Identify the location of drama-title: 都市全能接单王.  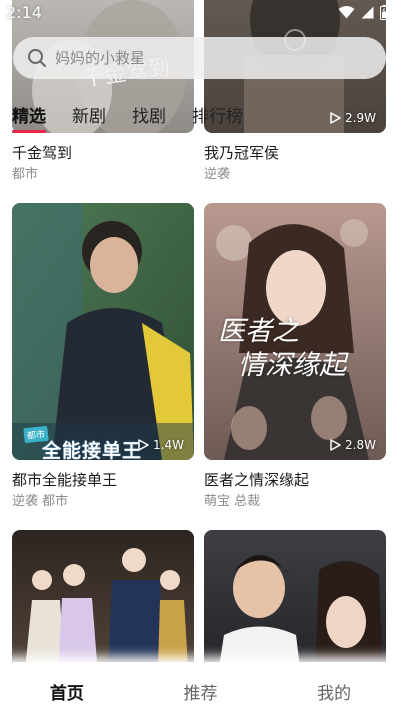
(65, 480).